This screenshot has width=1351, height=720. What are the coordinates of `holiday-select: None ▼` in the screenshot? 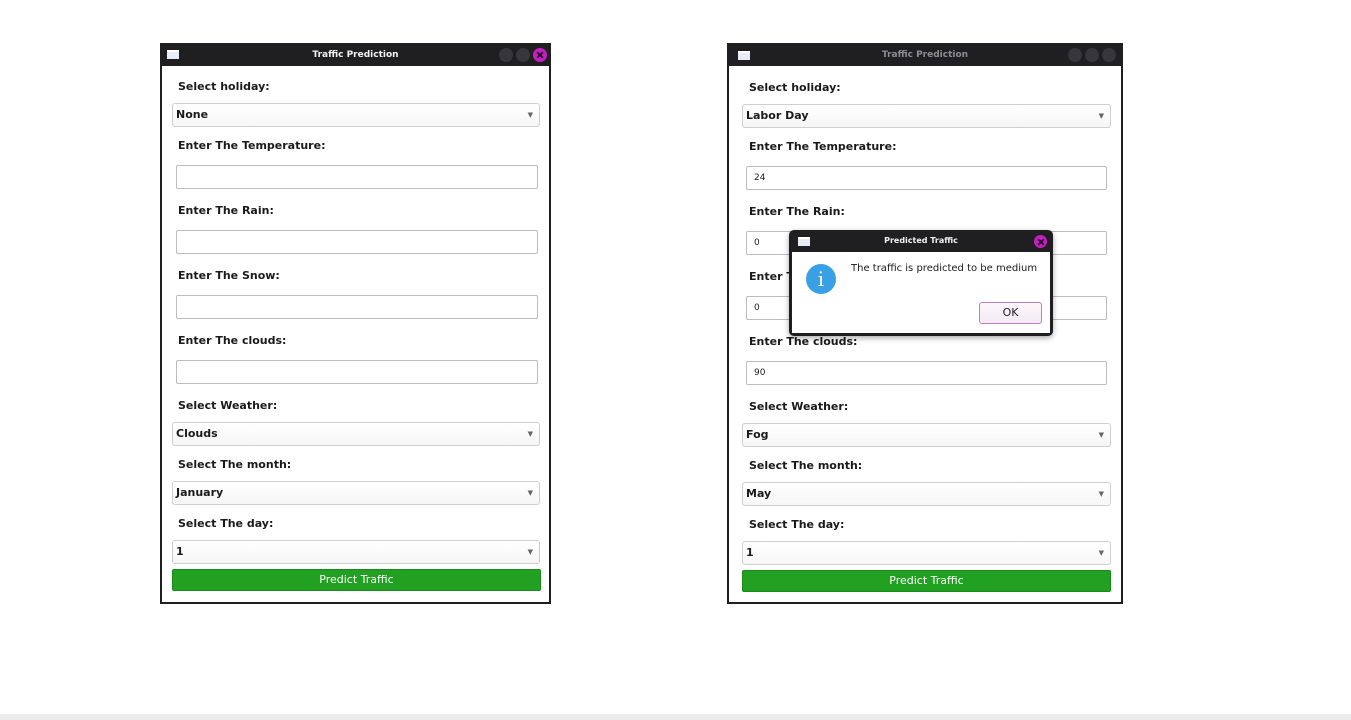 It's located at (356, 115).